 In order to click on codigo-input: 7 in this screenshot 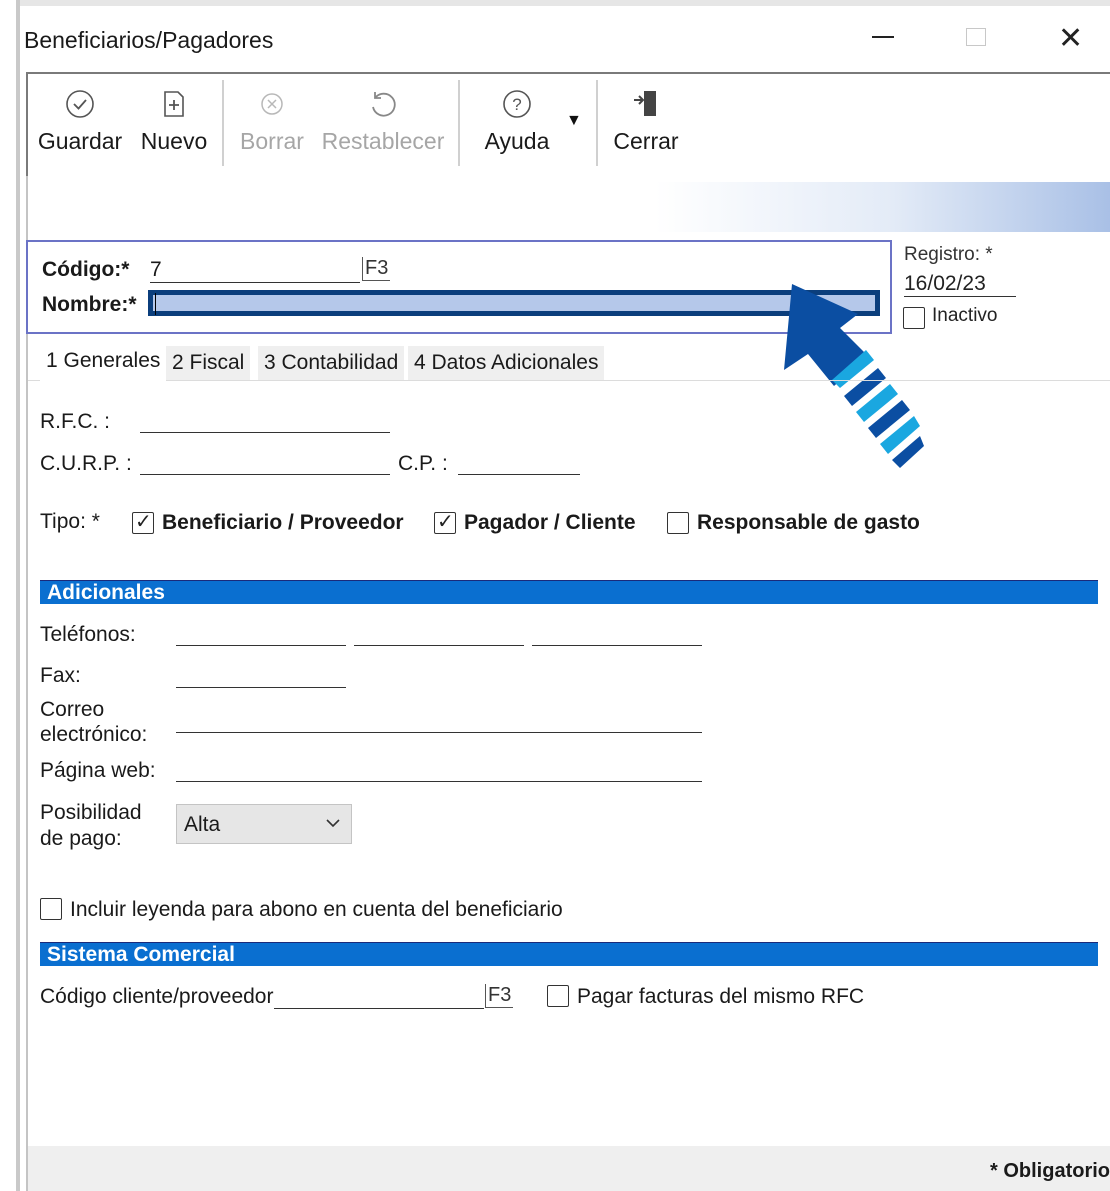, I will do `click(255, 270)`.